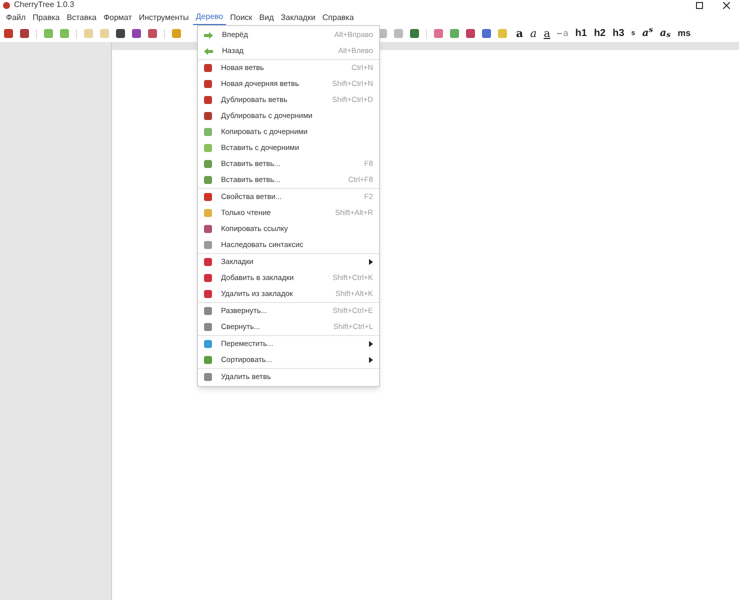  Describe the element at coordinates (6, 5) in the screenshot. I see `app-icon` at that location.